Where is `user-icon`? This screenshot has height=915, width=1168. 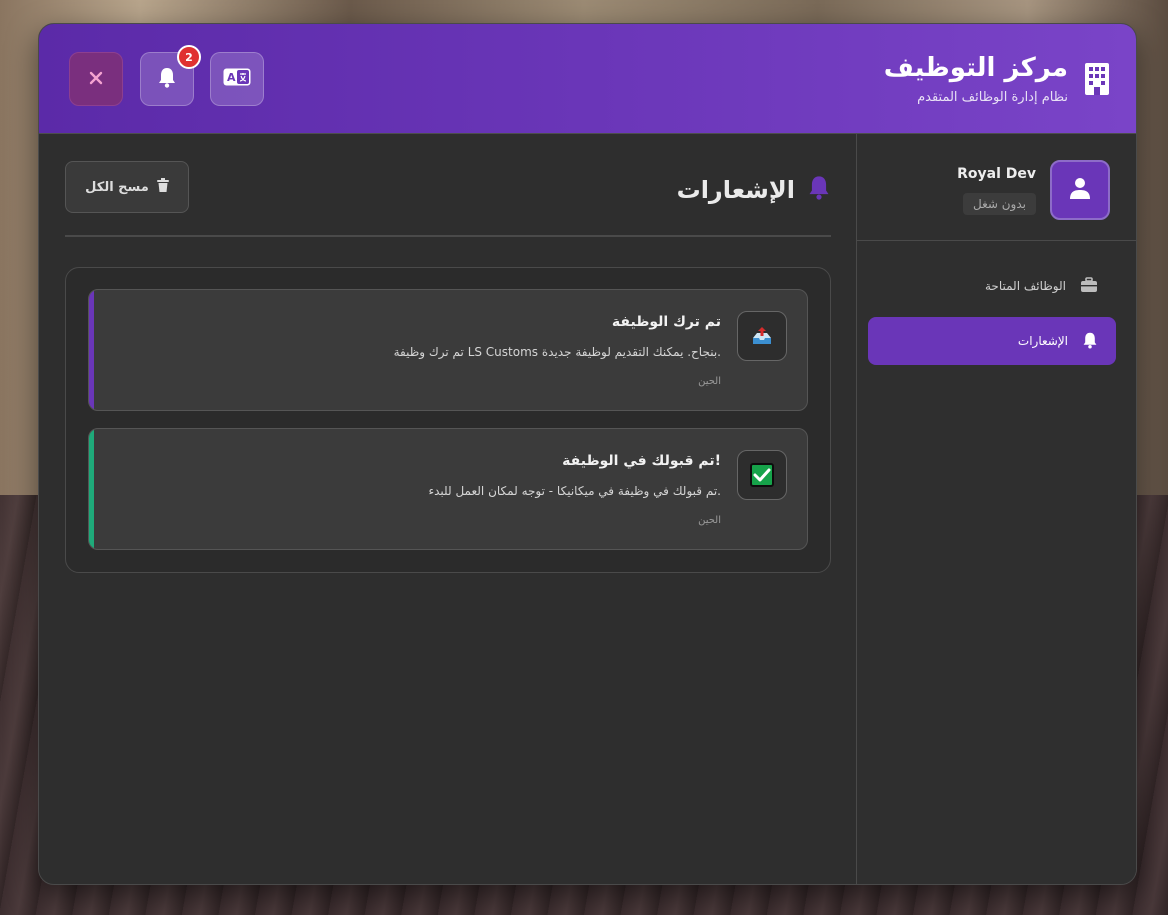 user-icon is located at coordinates (1080, 190).